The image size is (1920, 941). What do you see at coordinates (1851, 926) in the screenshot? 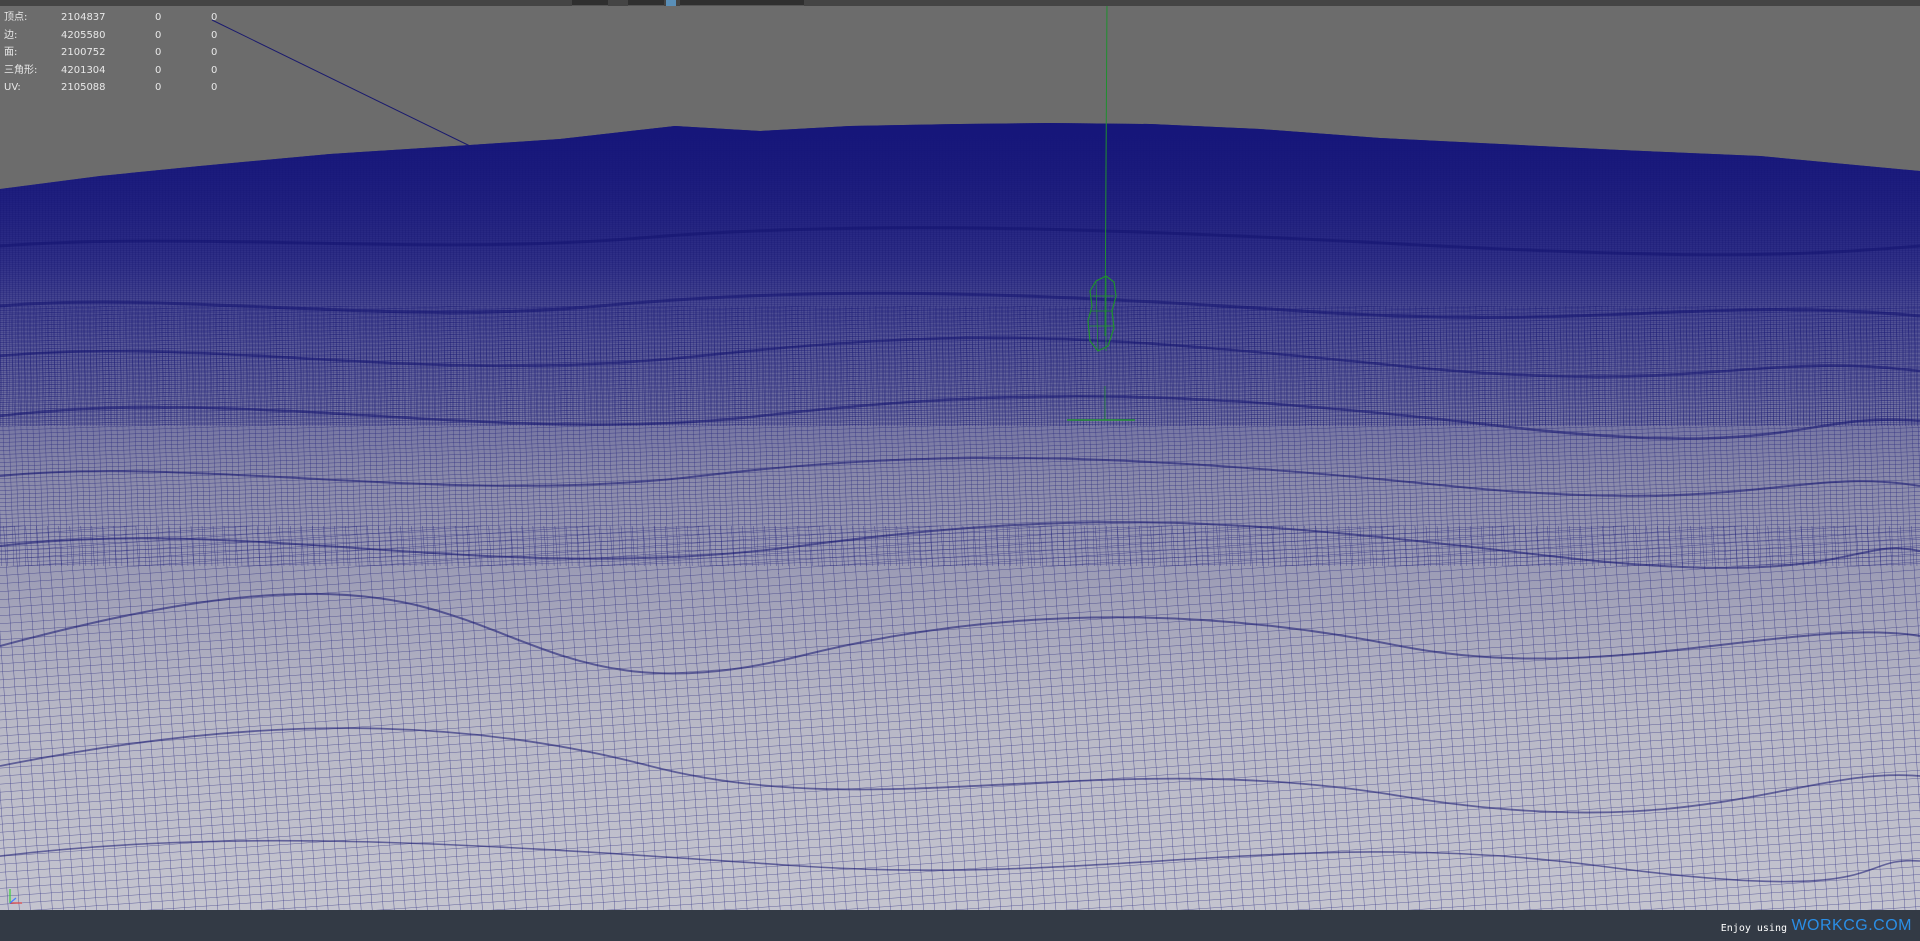
I see `workcg-brand-link: WORKCG.COM` at bounding box center [1851, 926].